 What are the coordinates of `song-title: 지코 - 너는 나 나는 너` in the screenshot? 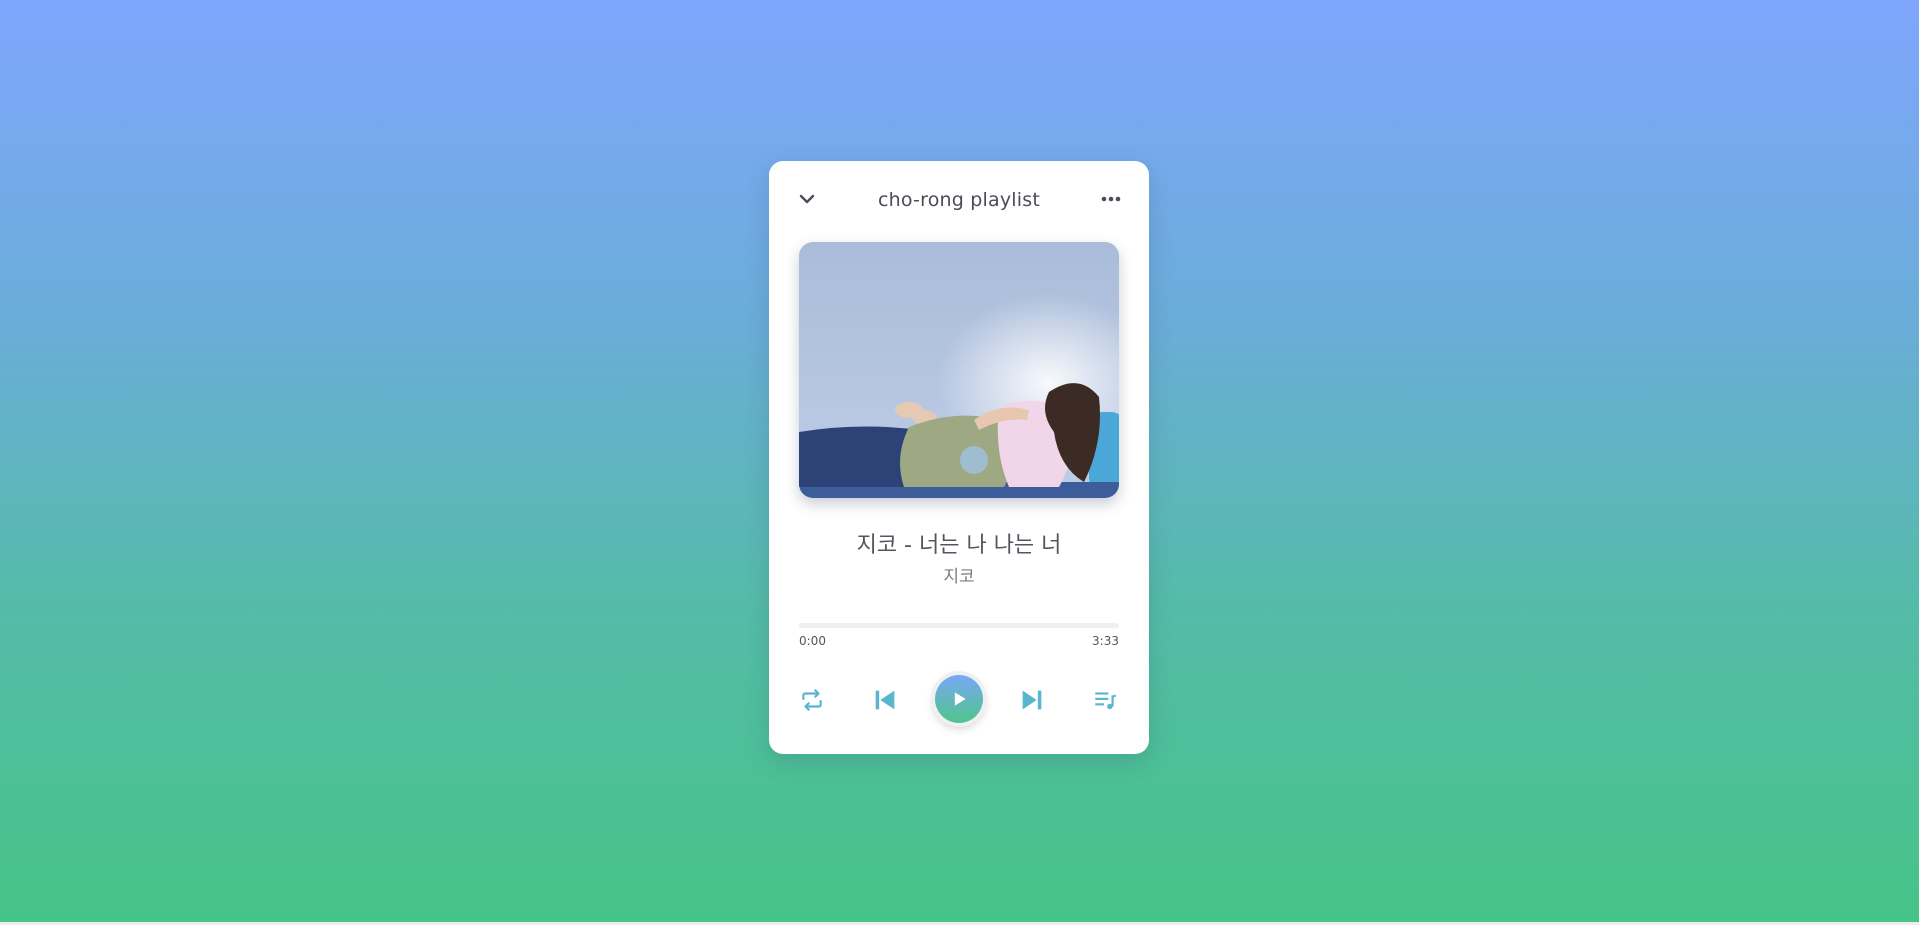 It's located at (959, 545).